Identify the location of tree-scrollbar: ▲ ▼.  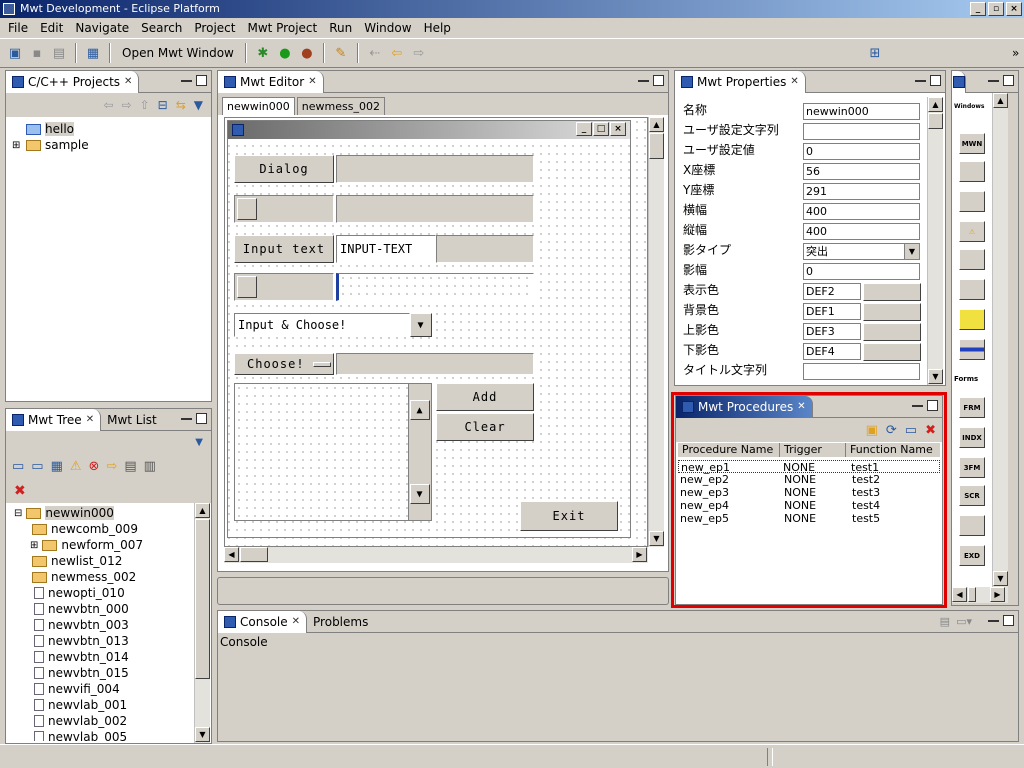
(202, 623).